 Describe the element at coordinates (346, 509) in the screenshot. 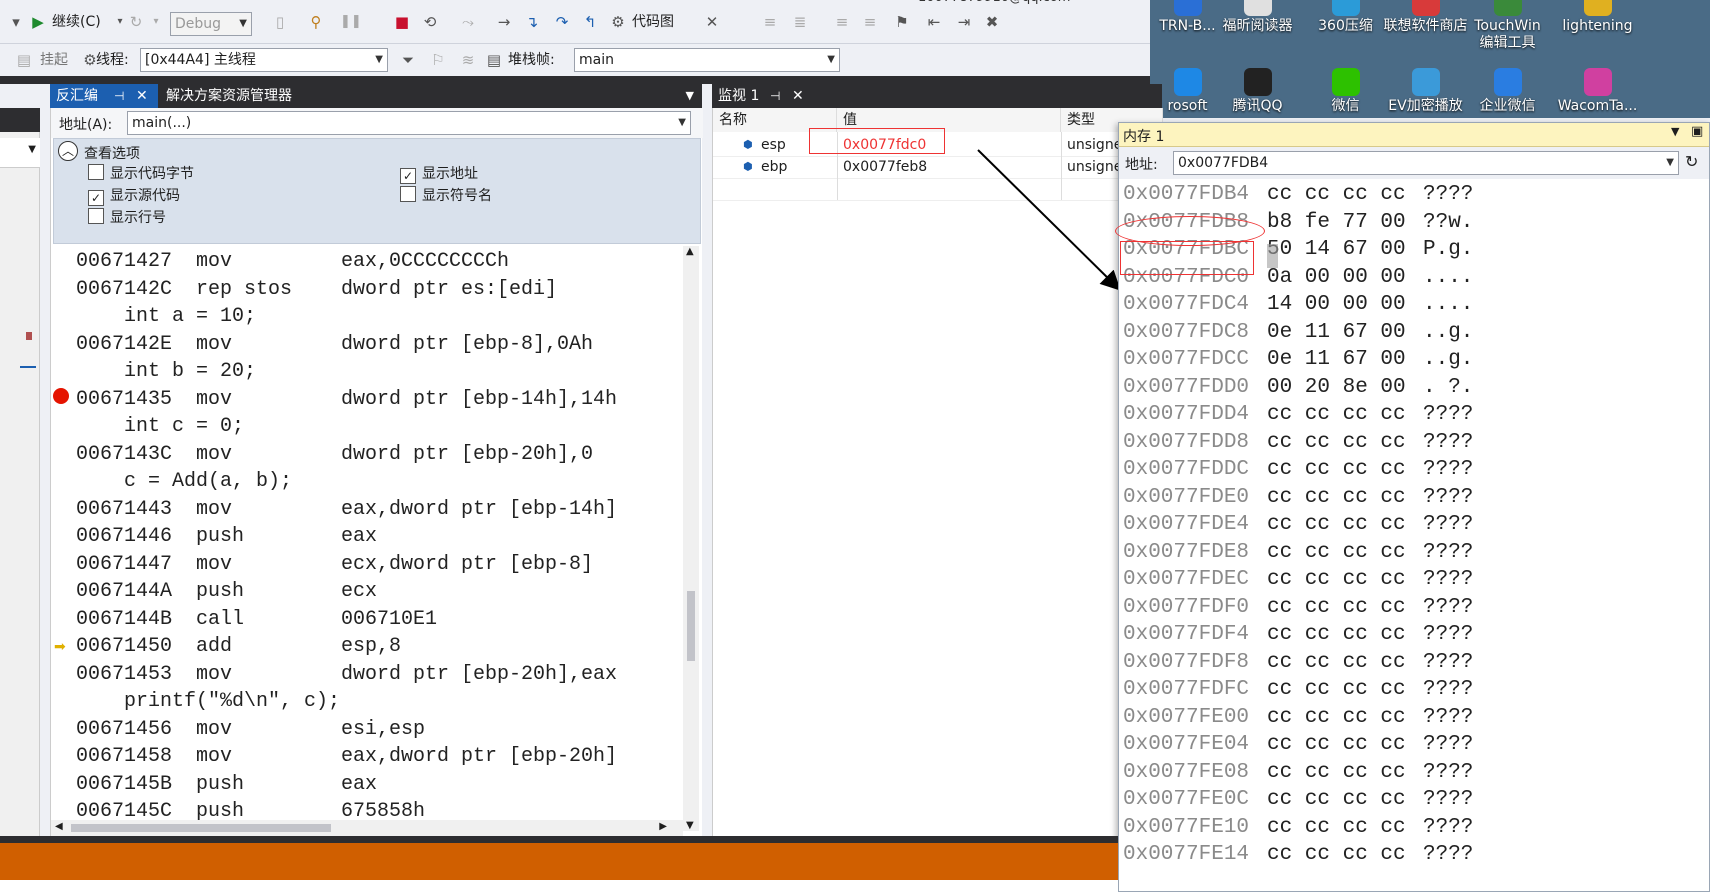

I see `asm-line: 00671443 mov eax,dword ptr [ebp-14h]` at that location.